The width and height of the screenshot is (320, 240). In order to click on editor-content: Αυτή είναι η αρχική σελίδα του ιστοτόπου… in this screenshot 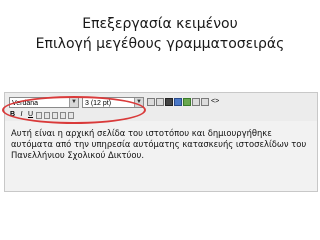, I will do `click(161, 144)`.